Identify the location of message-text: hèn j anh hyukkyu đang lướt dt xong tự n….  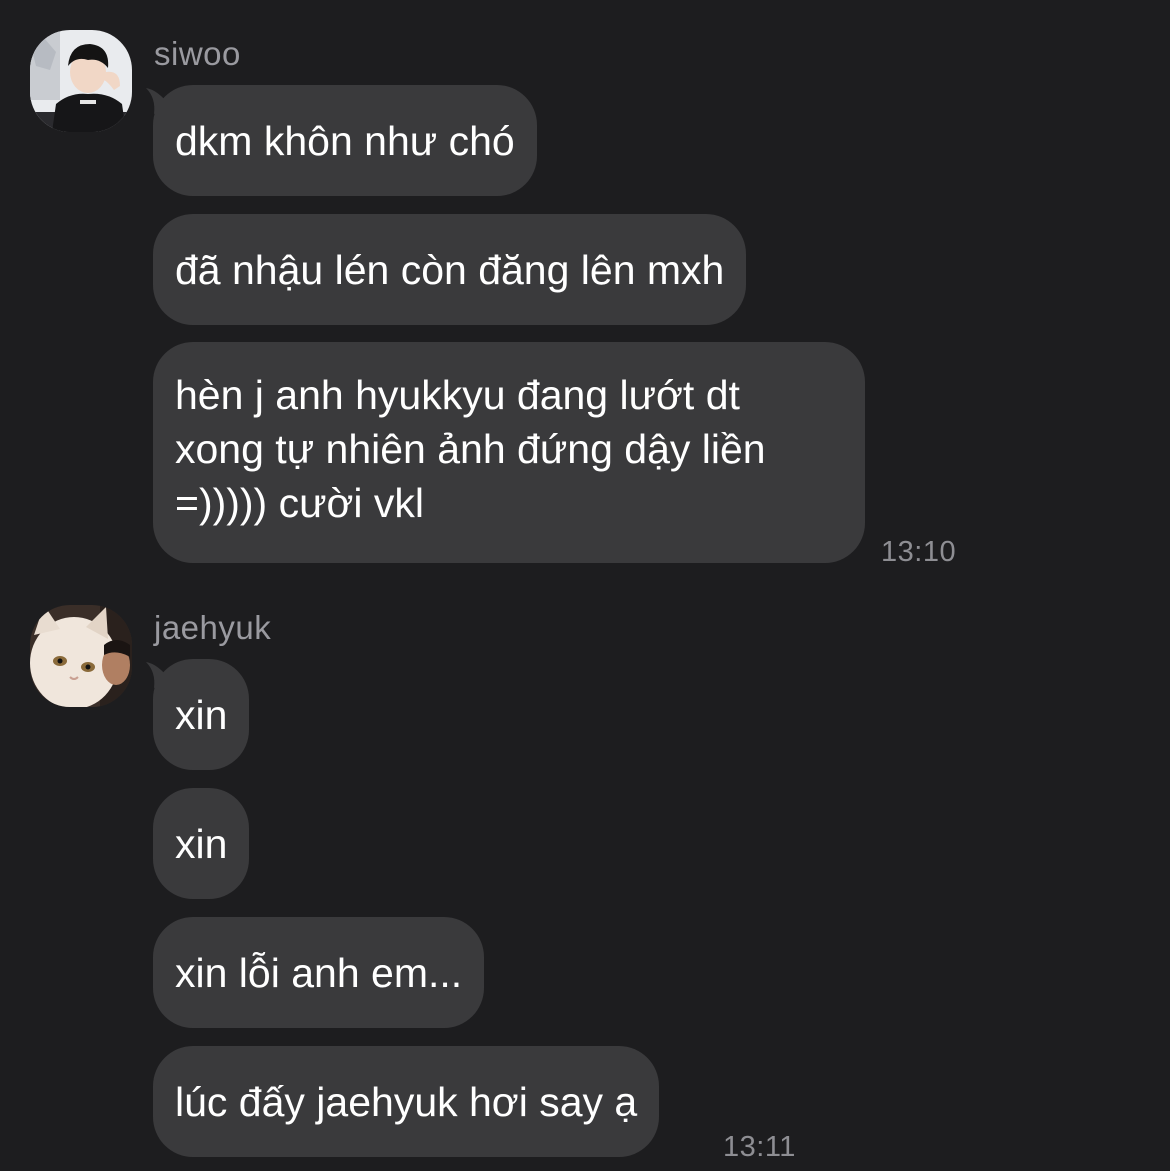
(470, 449).